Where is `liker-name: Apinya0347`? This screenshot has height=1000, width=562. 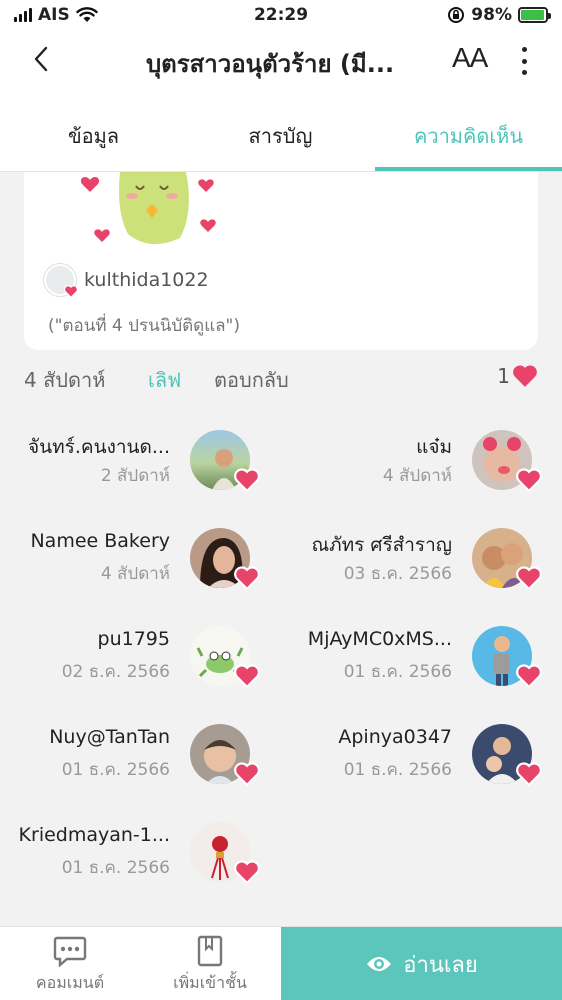
liker-name: Apinya0347 is located at coordinates (395, 737).